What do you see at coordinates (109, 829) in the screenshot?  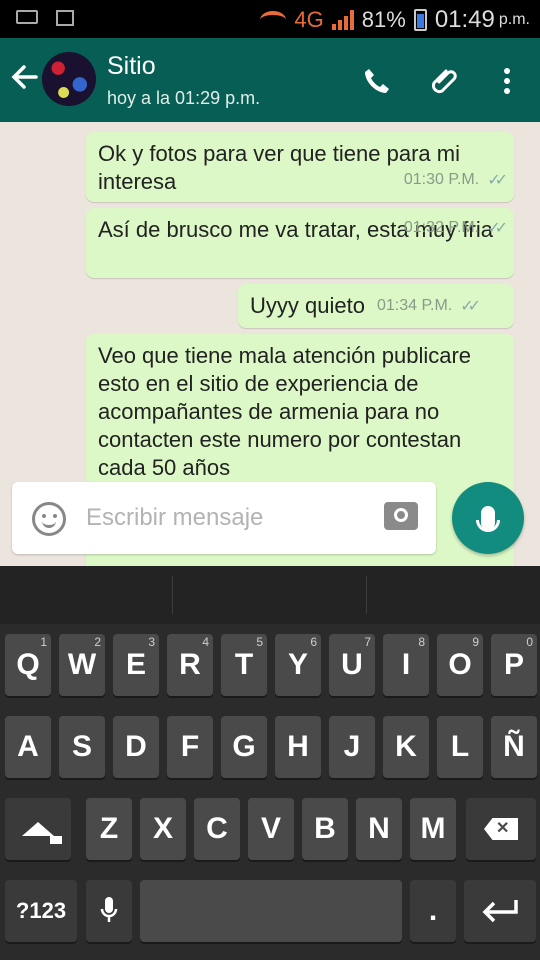 I see `key-z: Z` at bounding box center [109, 829].